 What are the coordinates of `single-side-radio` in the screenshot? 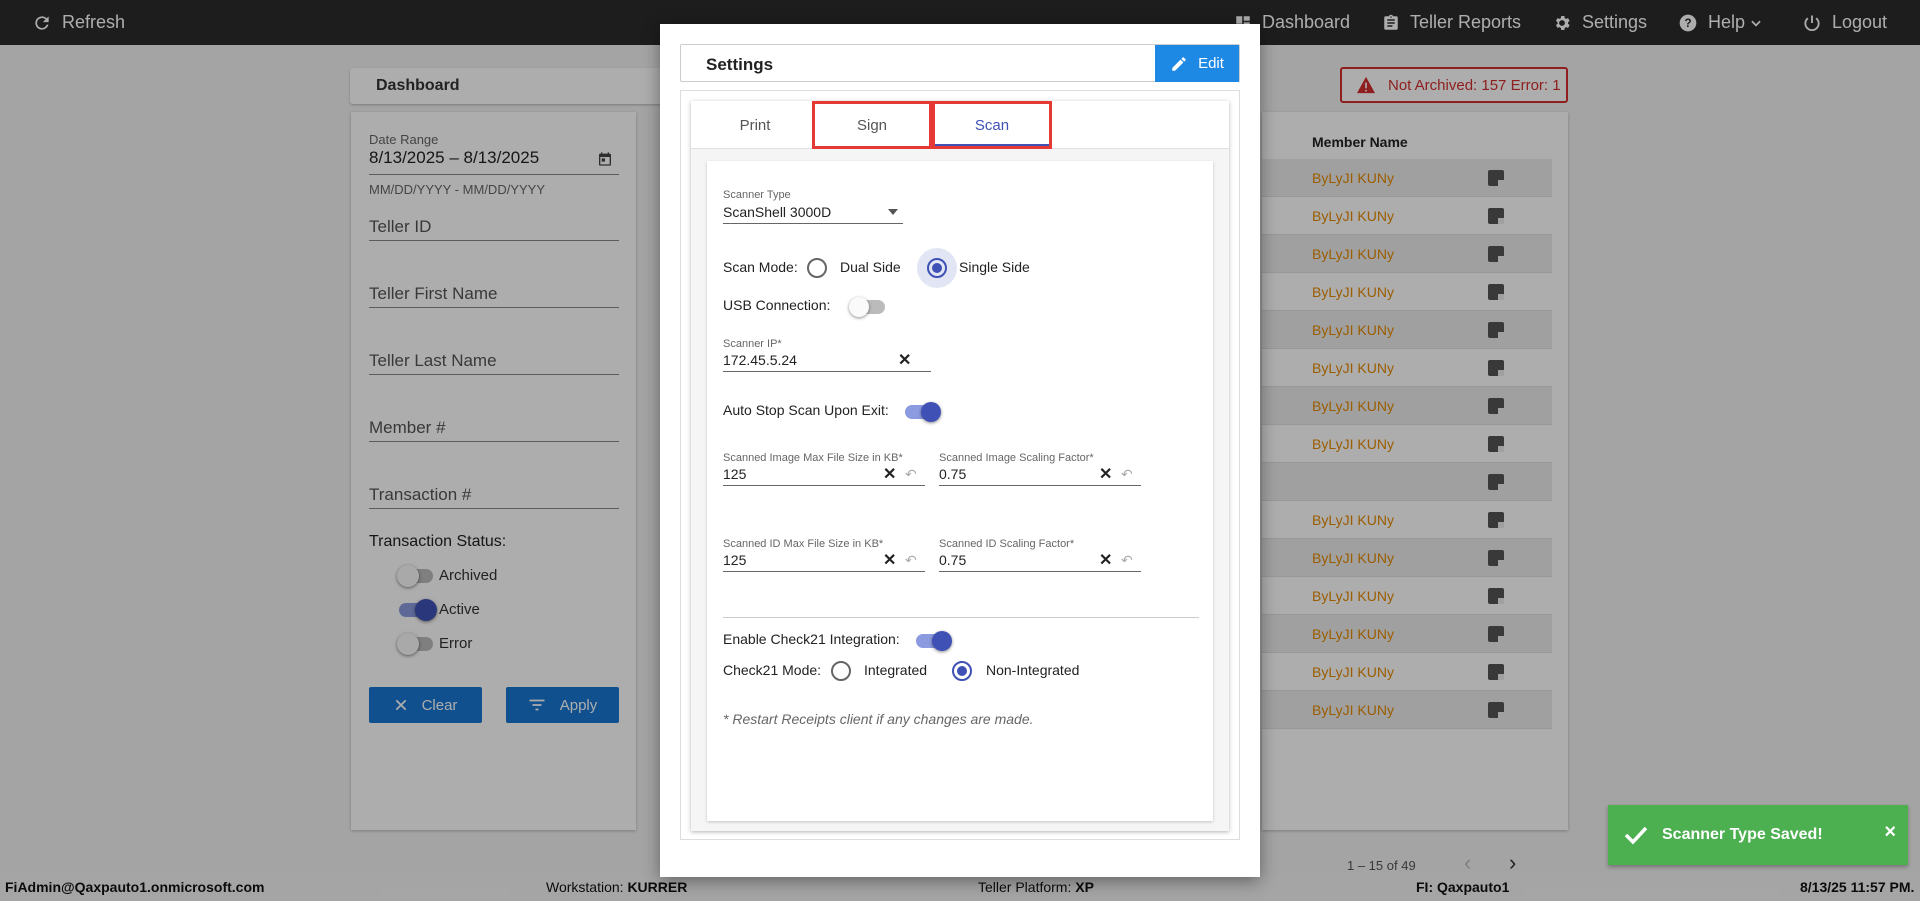 It's located at (937, 268).